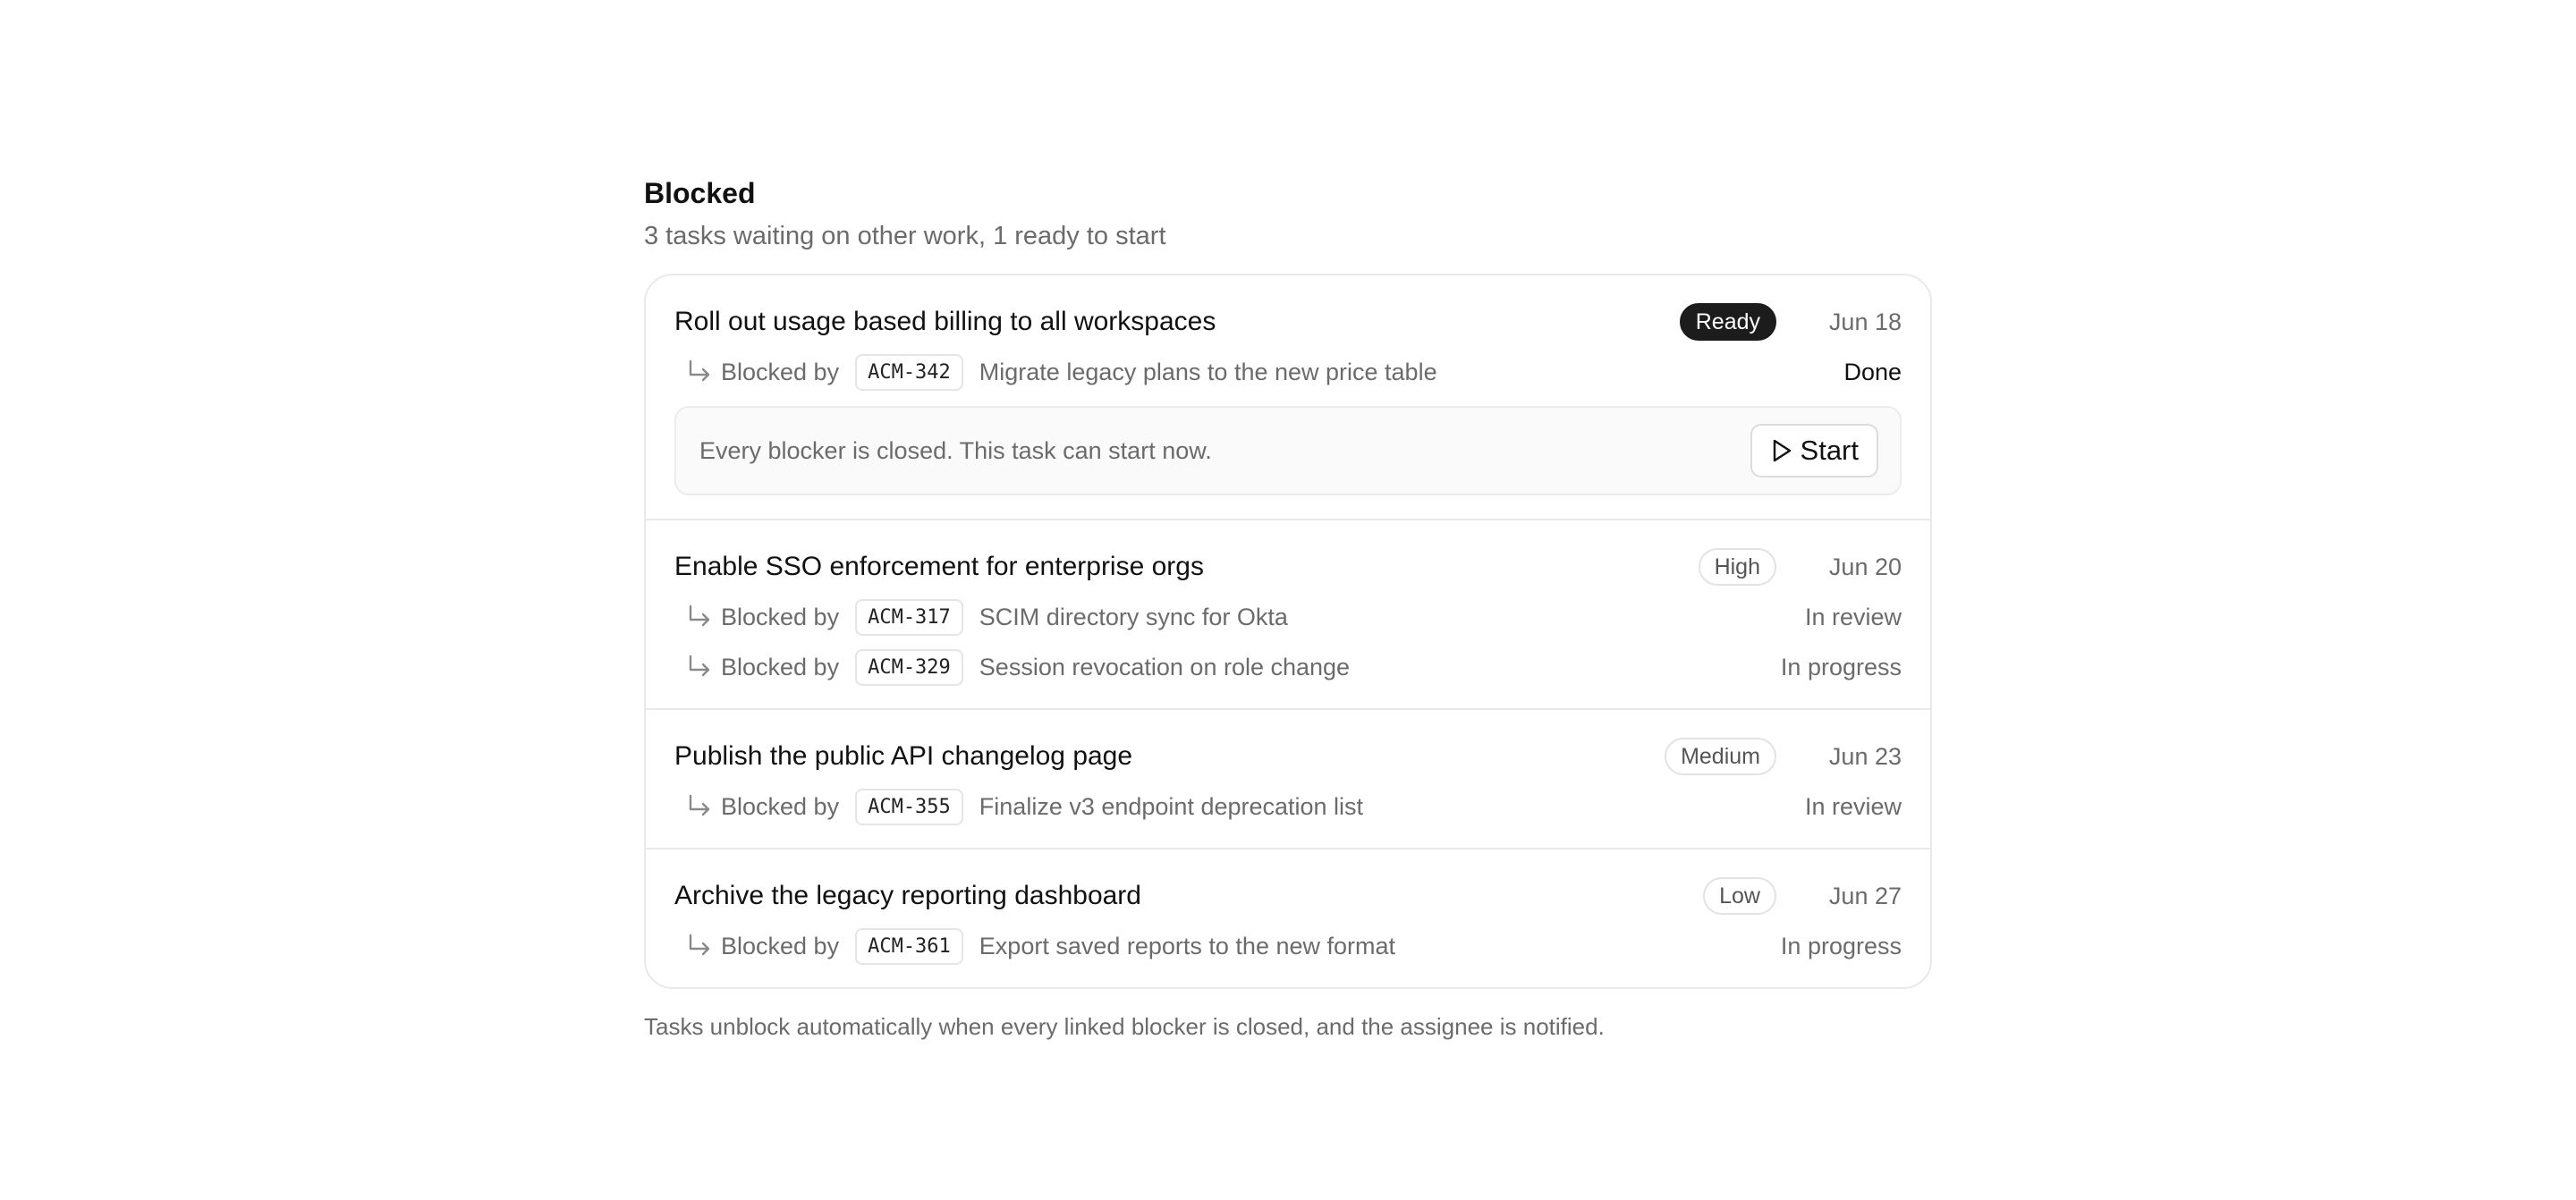 This screenshot has height=1200, width=2576. I want to click on issue-key: ACM-361, so click(909, 946).